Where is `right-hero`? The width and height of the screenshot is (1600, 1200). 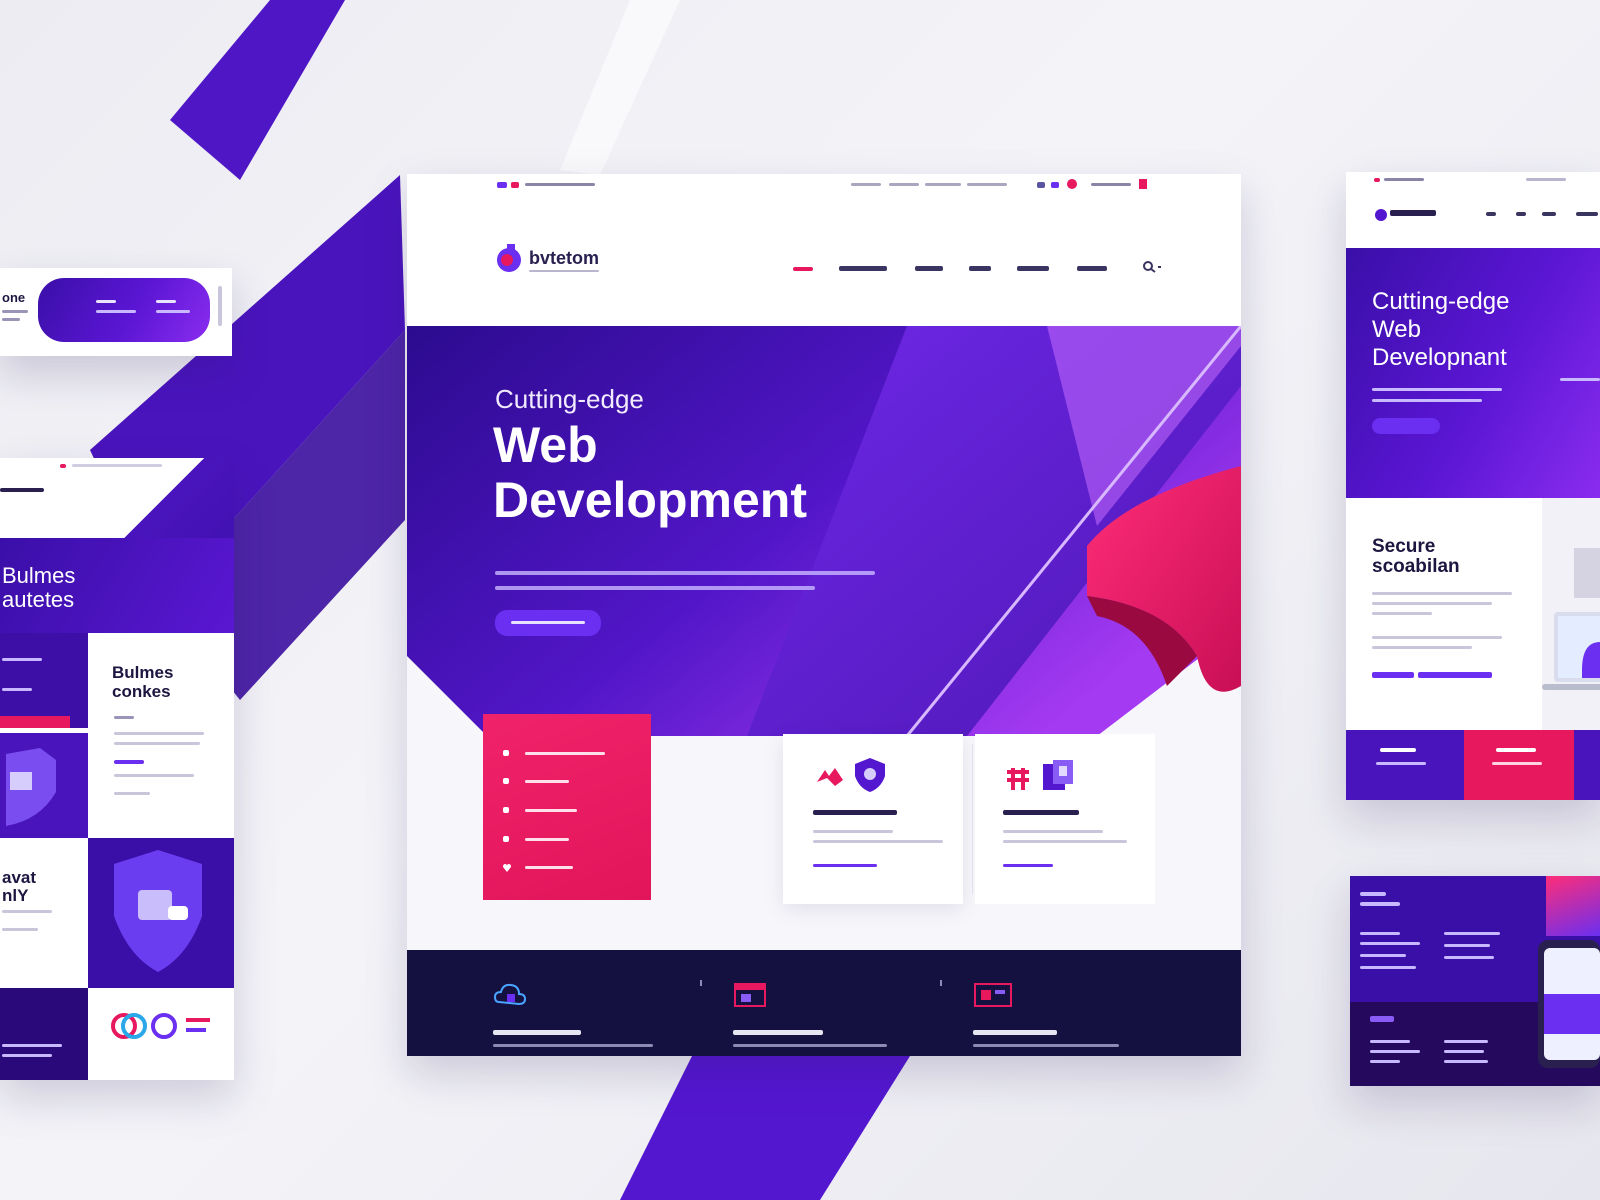 right-hero is located at coordinates (1473, 373).